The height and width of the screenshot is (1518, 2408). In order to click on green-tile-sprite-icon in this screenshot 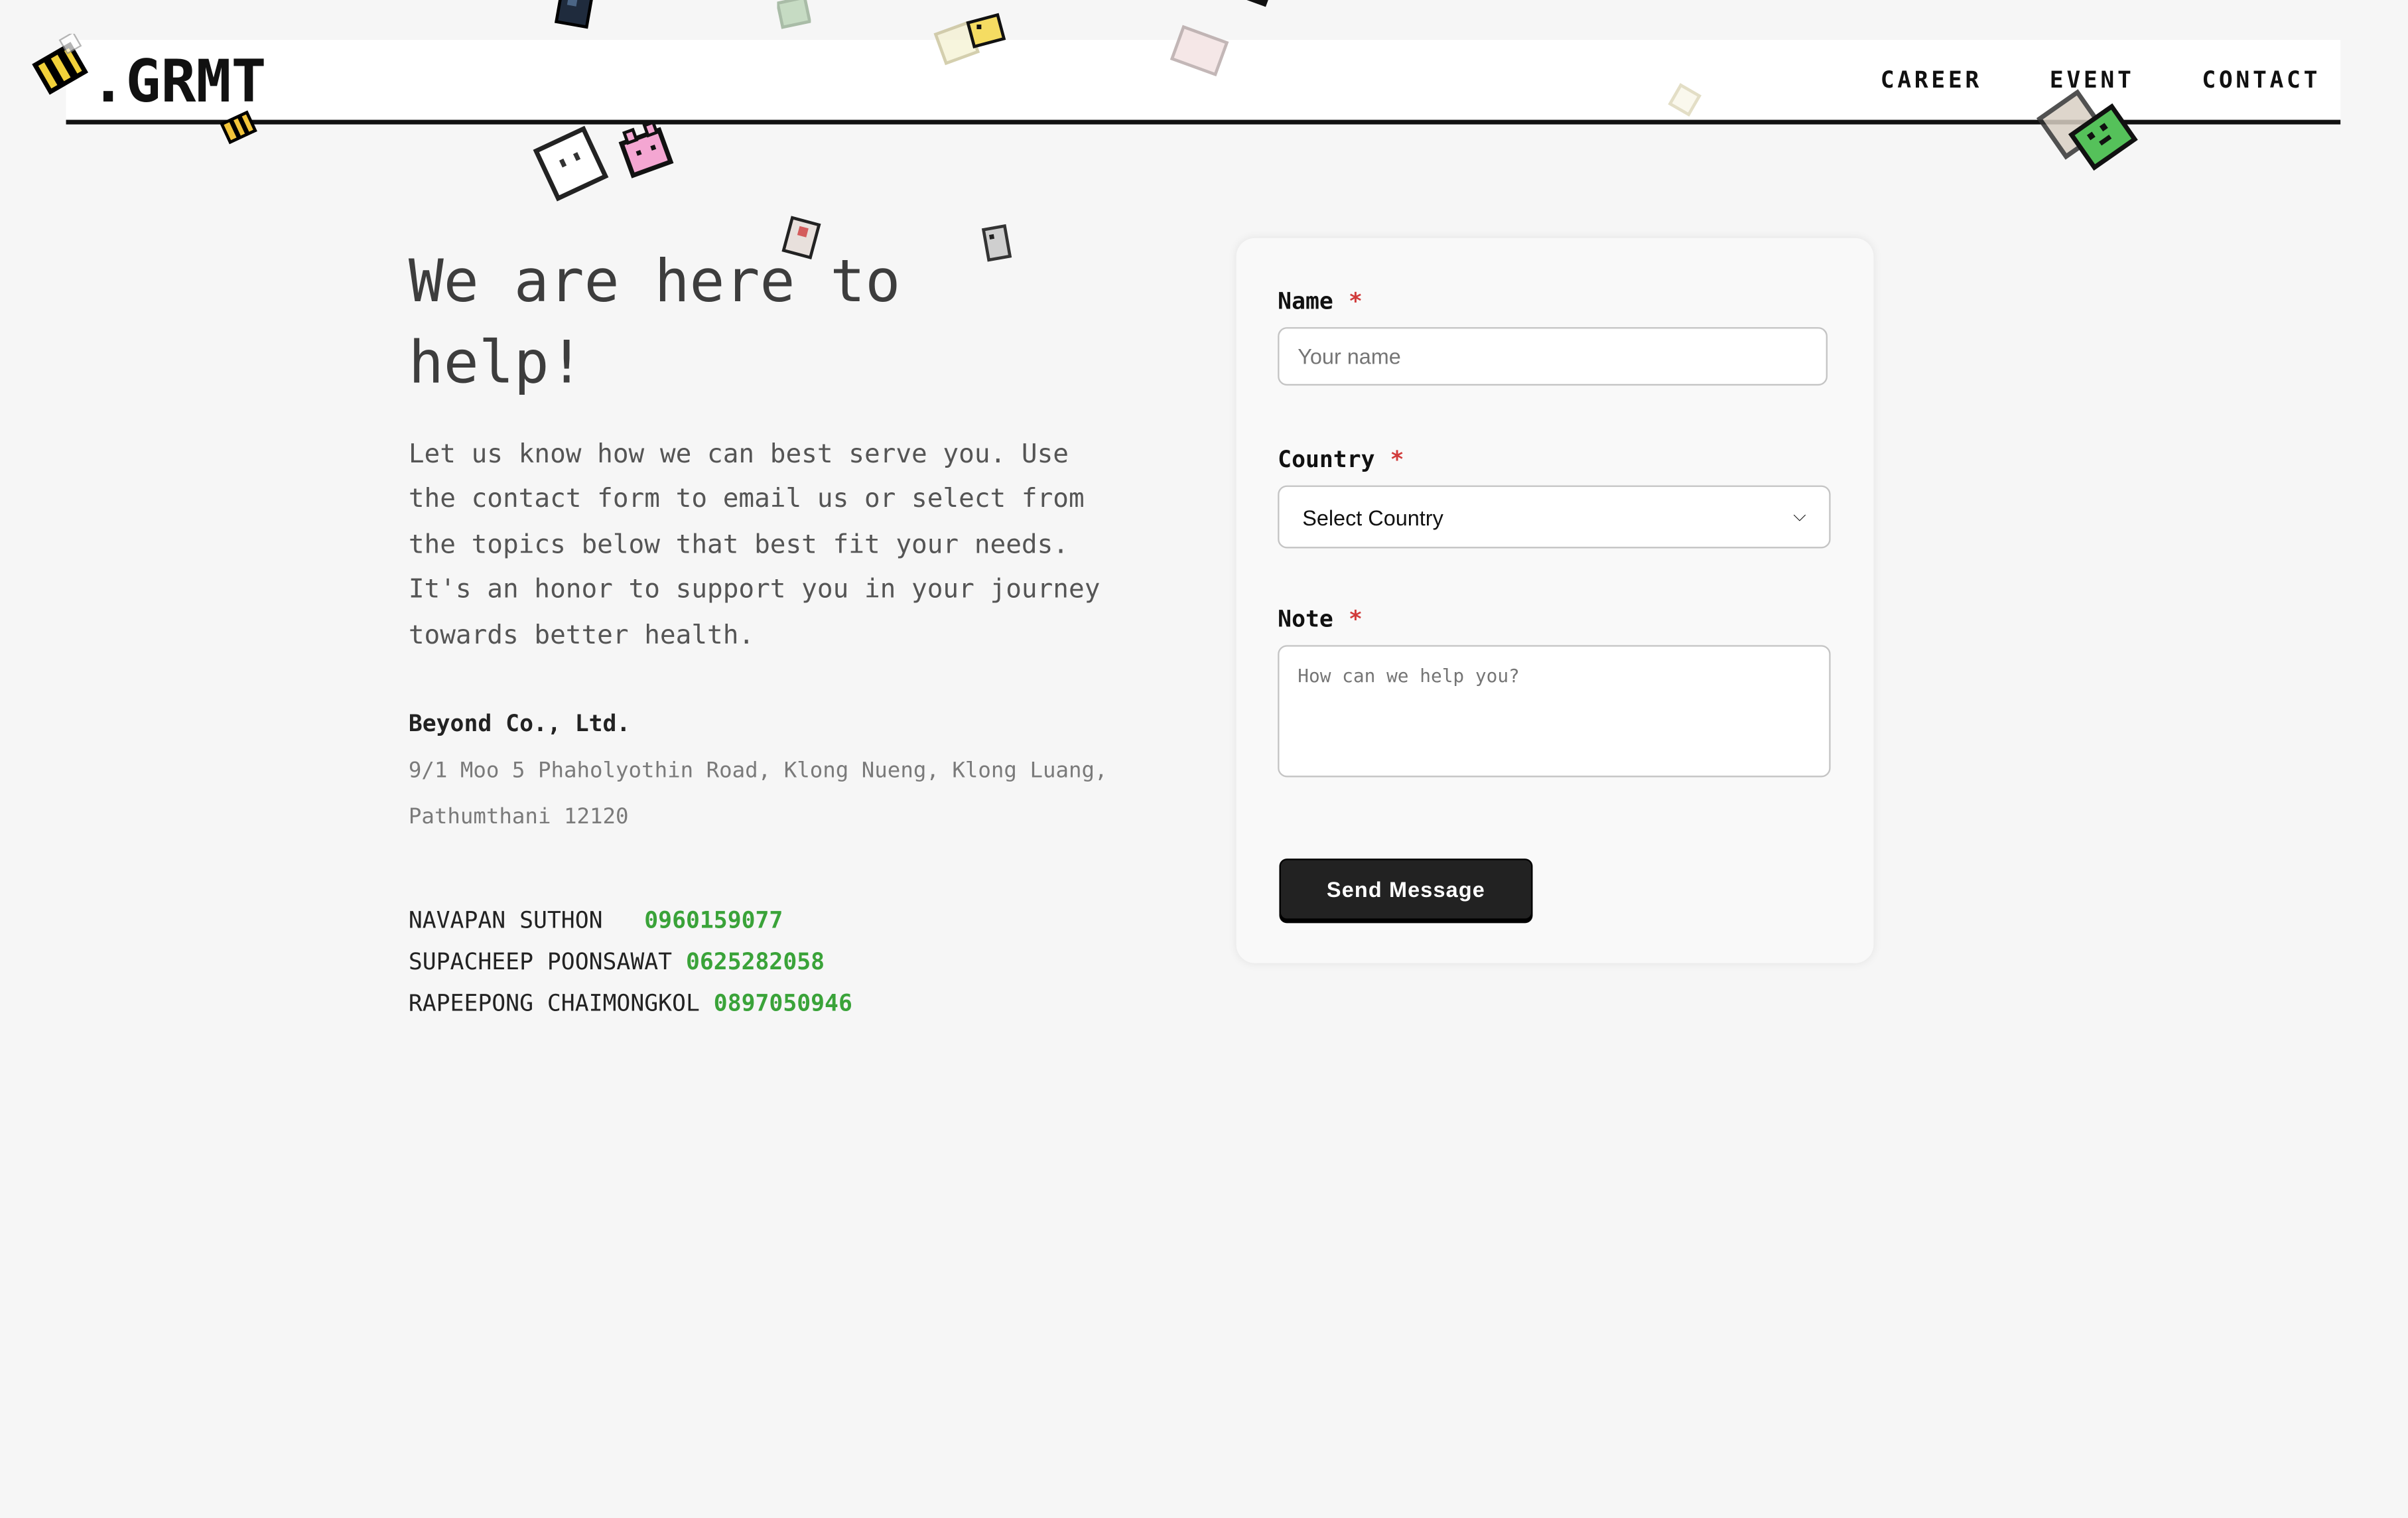, I will do `click(794, 14)`.